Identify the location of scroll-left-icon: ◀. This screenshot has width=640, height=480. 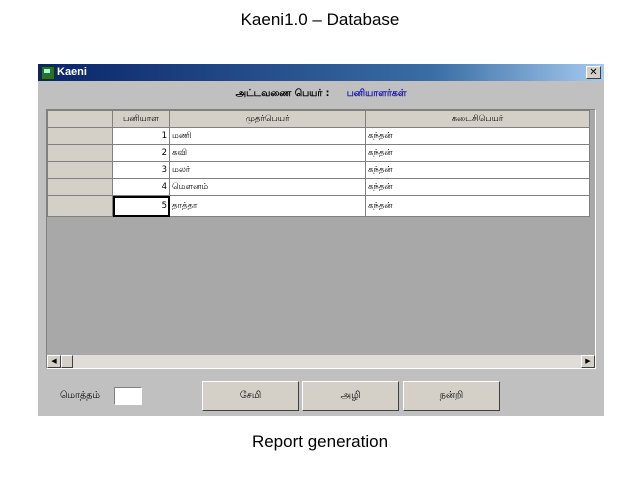
(54, 361).